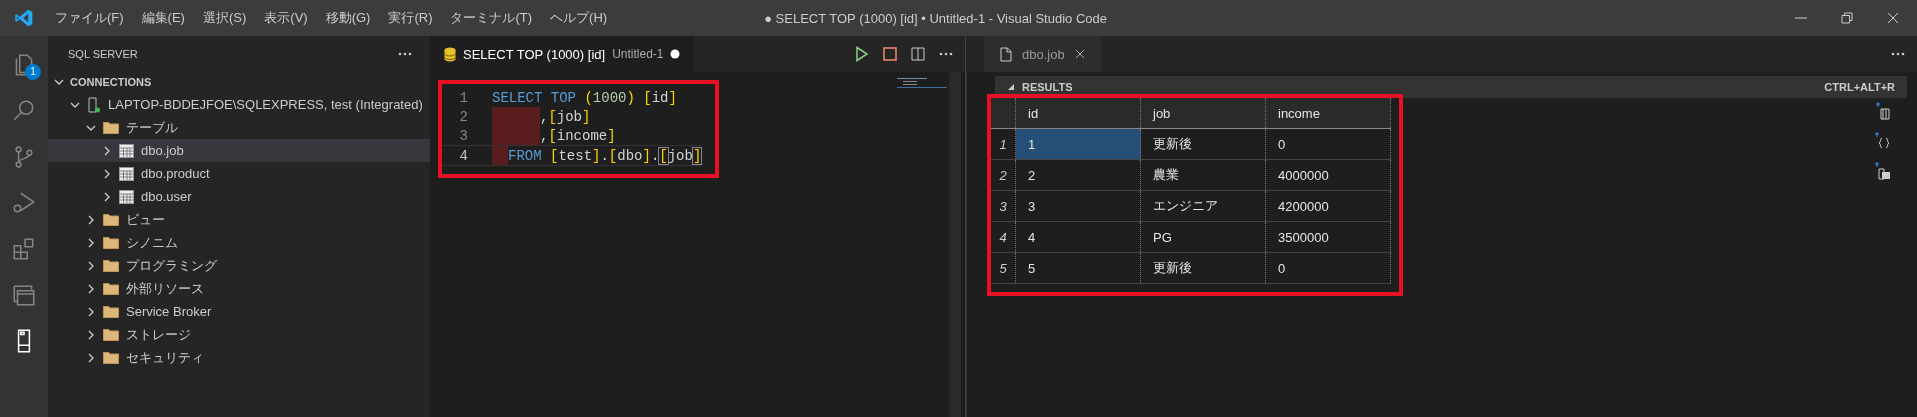 The image size is (1917, 417). Describe the element at coordinates (239, 127) in the screenshot. I see `tree-item: テーブル` at that location.